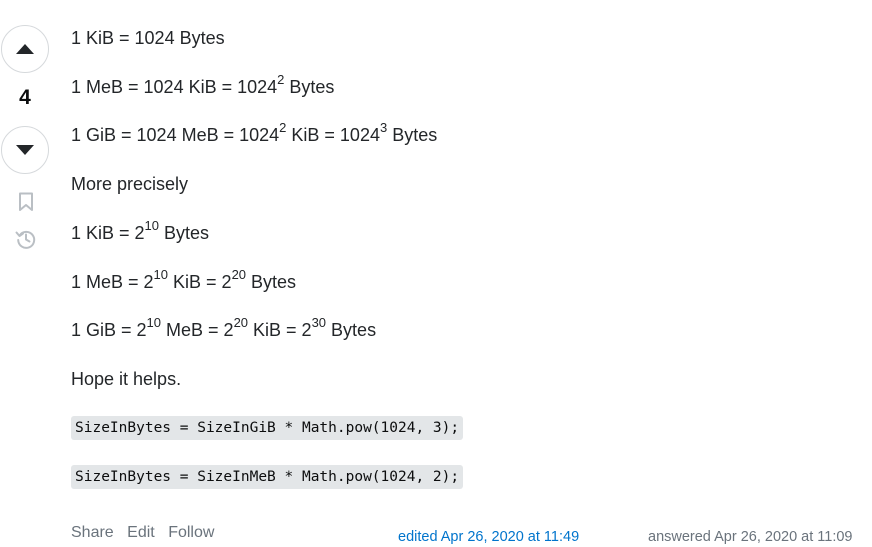 The height and width of the screenshot is (547, 872). What do you see at coordinates (130, 184) in the screenshot?
I see `answer-line-precisely: More precisely` at bounding box center [130, 184].